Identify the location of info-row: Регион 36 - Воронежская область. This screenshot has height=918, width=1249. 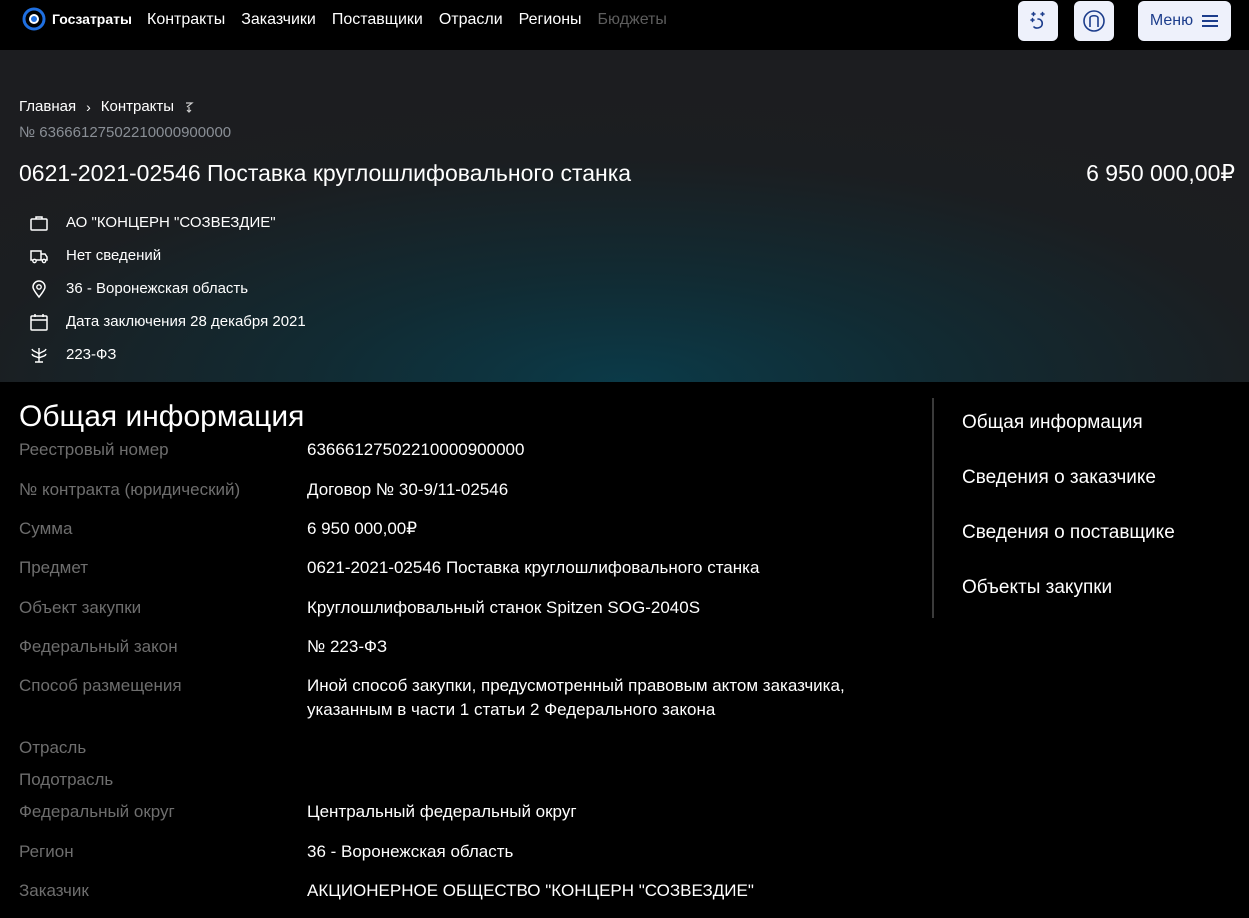
(459, 859).